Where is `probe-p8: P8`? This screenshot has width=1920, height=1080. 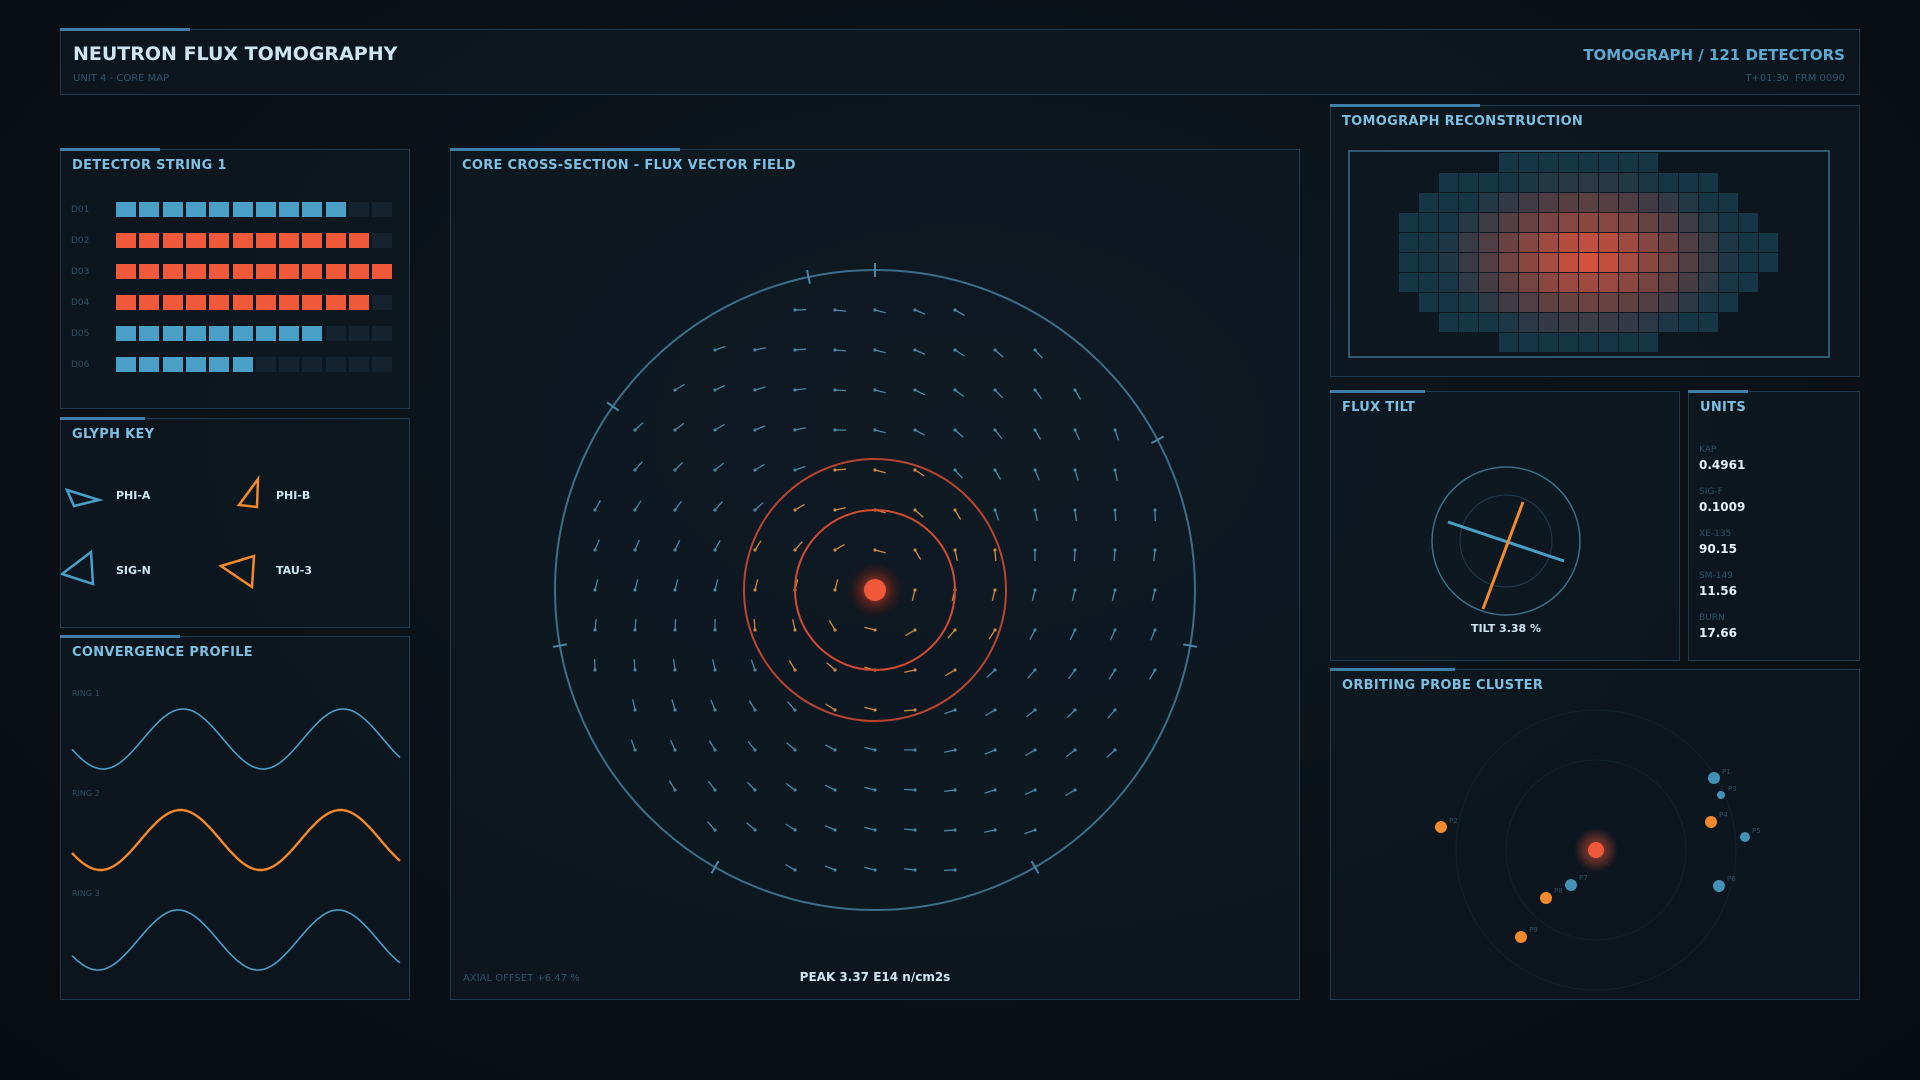 probe-p8: P8 is located at coordinates (1551, 895).